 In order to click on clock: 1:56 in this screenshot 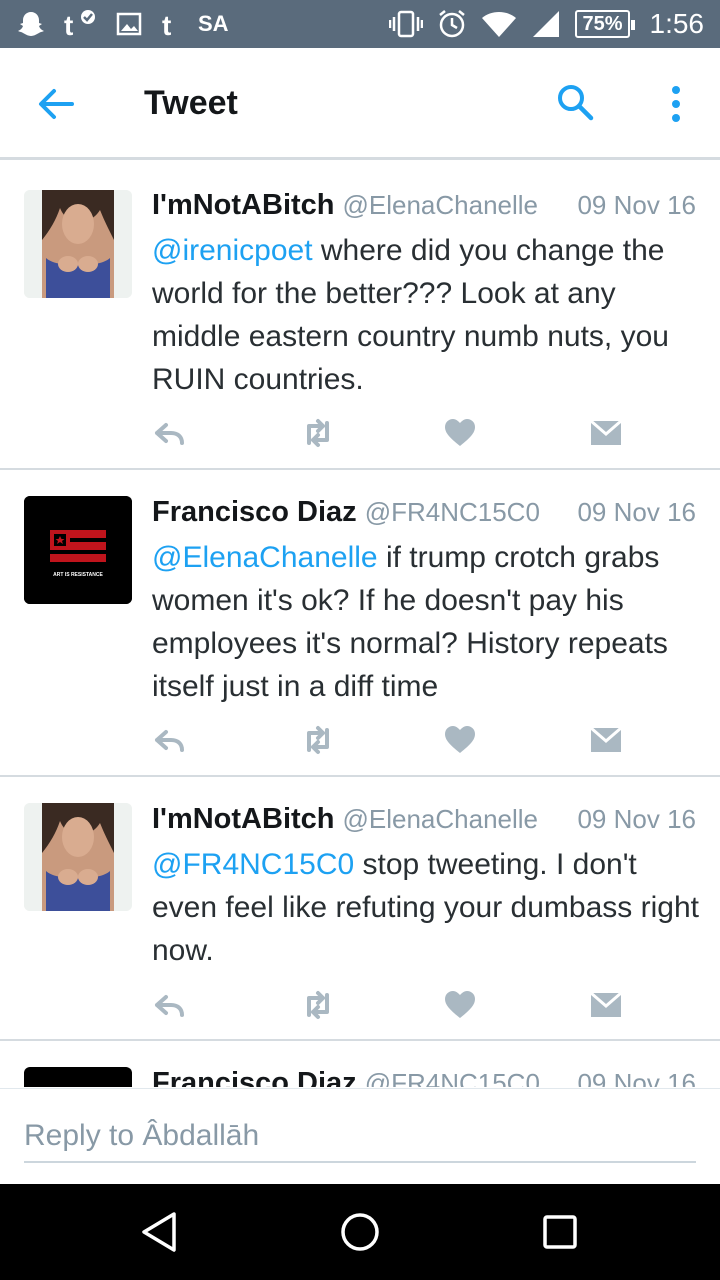, I will do `click(677, 23)`.